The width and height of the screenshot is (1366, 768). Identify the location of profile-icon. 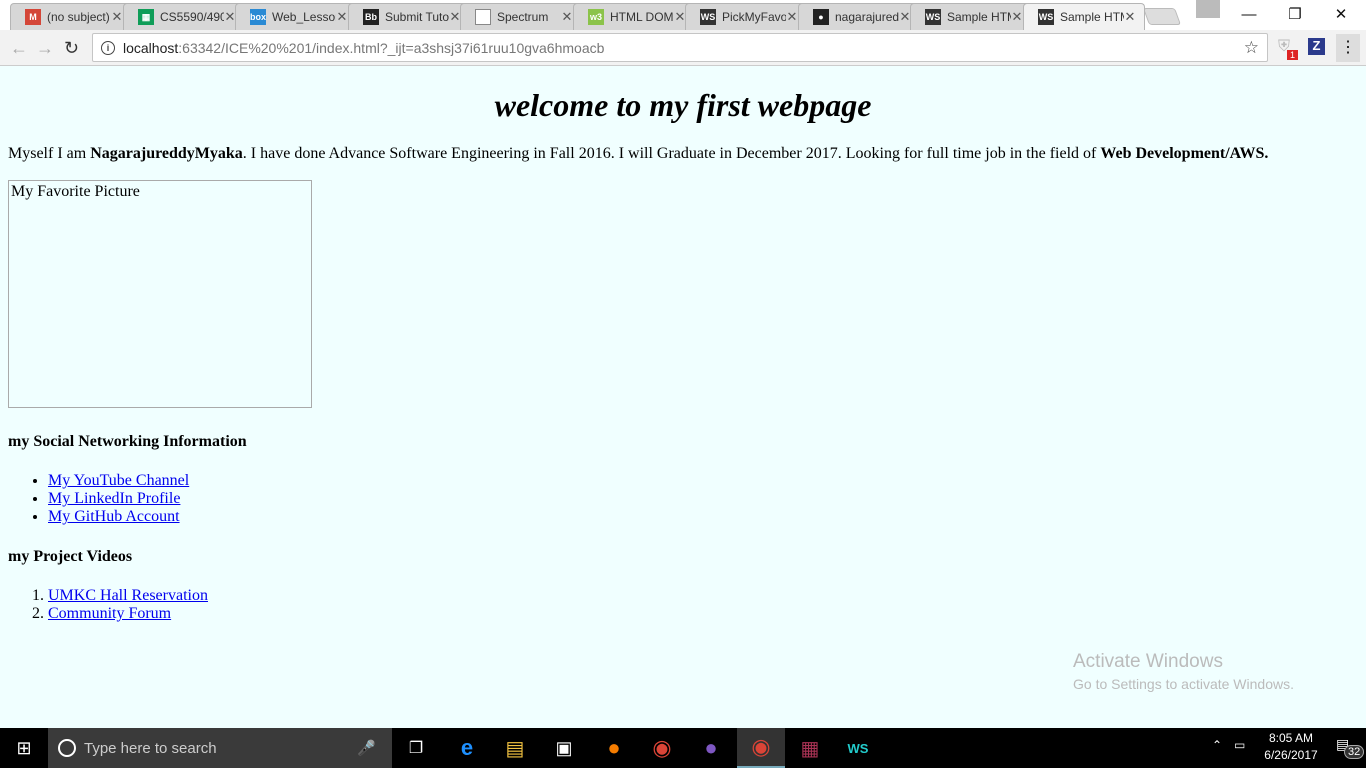
(1208, 9).